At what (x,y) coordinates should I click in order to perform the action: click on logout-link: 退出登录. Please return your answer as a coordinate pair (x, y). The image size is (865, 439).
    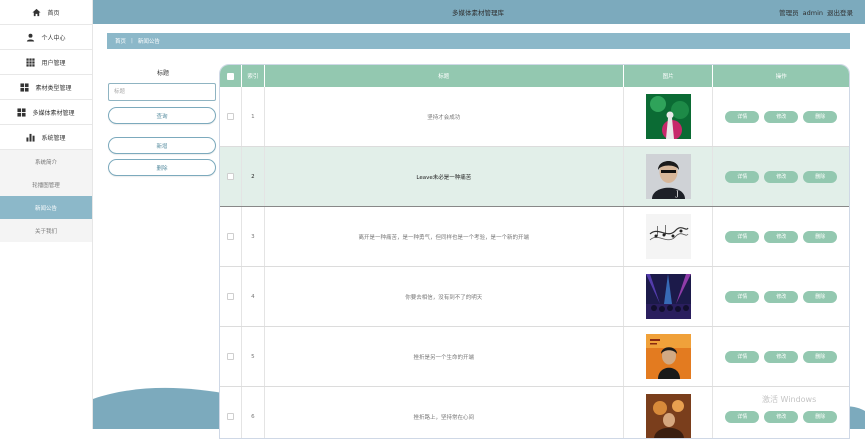
    Looking at the image, I should click on (840, 13).